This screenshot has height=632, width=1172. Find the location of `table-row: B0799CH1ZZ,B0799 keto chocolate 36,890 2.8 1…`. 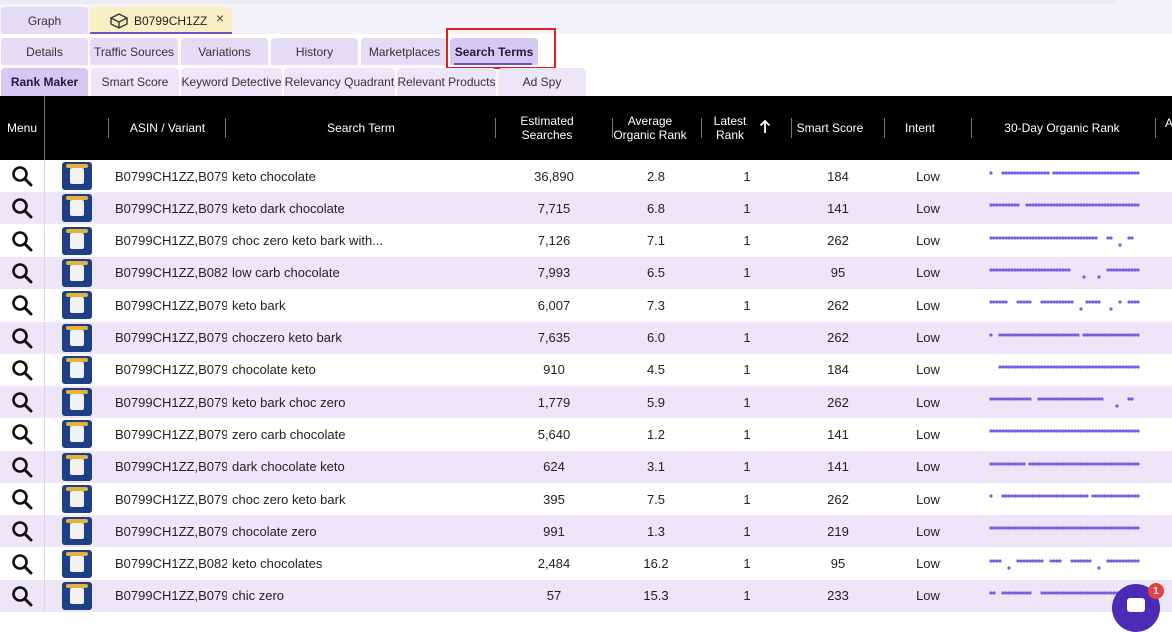

table-row: B0799CH1ZZ,B0799 keto chocolate 36,890 2.8 1… is located at coordinates (586, 176).